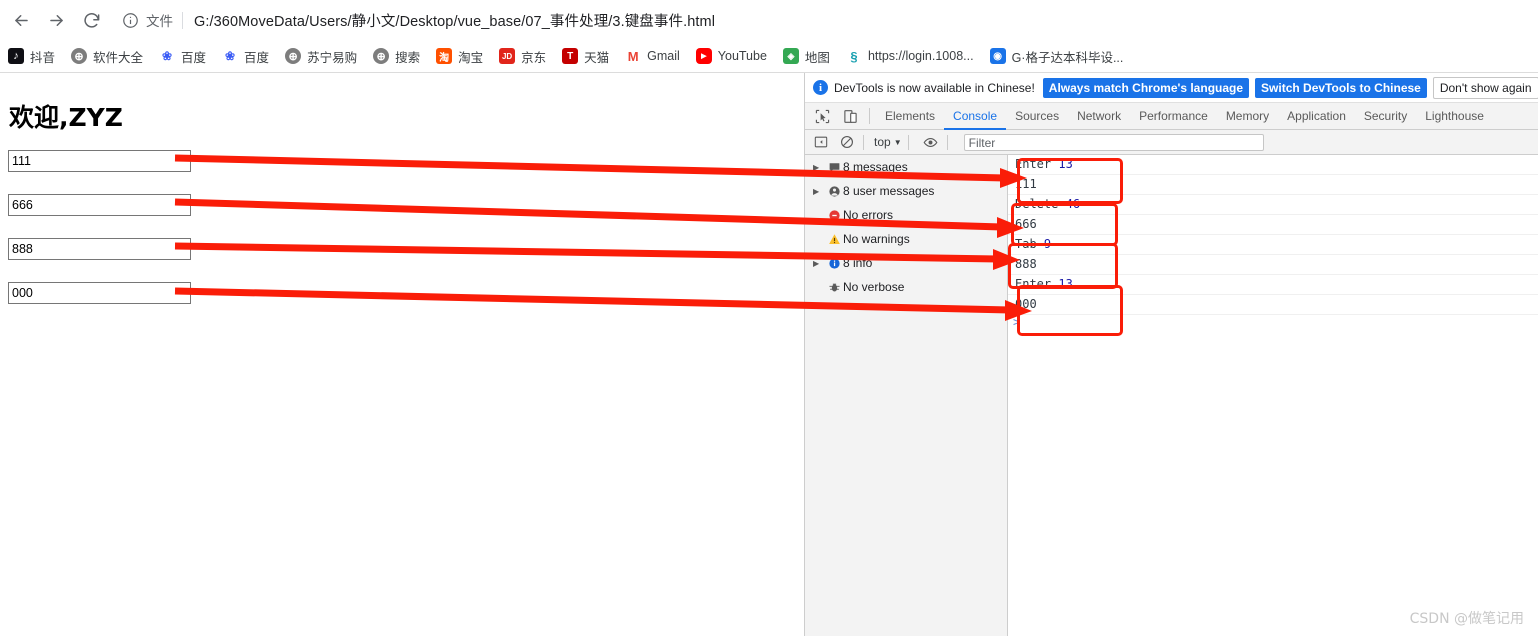 The image size is (1538, 636). Describe the element at coordinates (906, 263) in the screenshot. I see `sidebar-item-info: ▶ 8 info` at that location.